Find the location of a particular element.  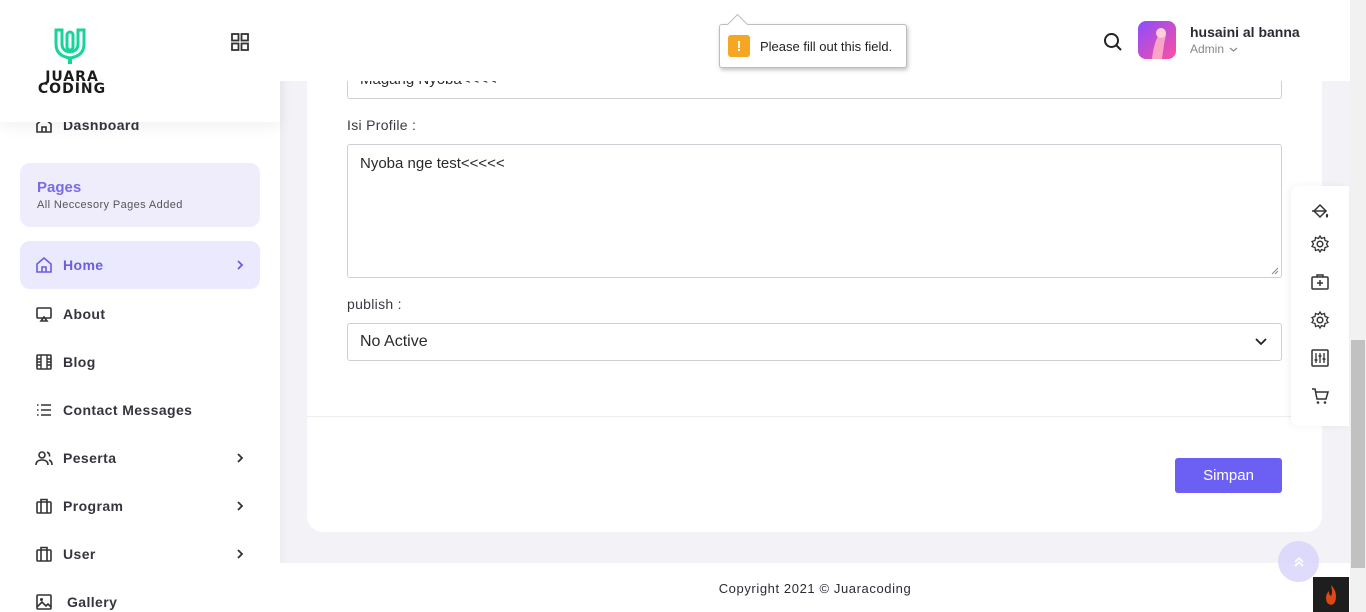

sidebar-header: JUARA CODING is located at coordinates (140, 61).